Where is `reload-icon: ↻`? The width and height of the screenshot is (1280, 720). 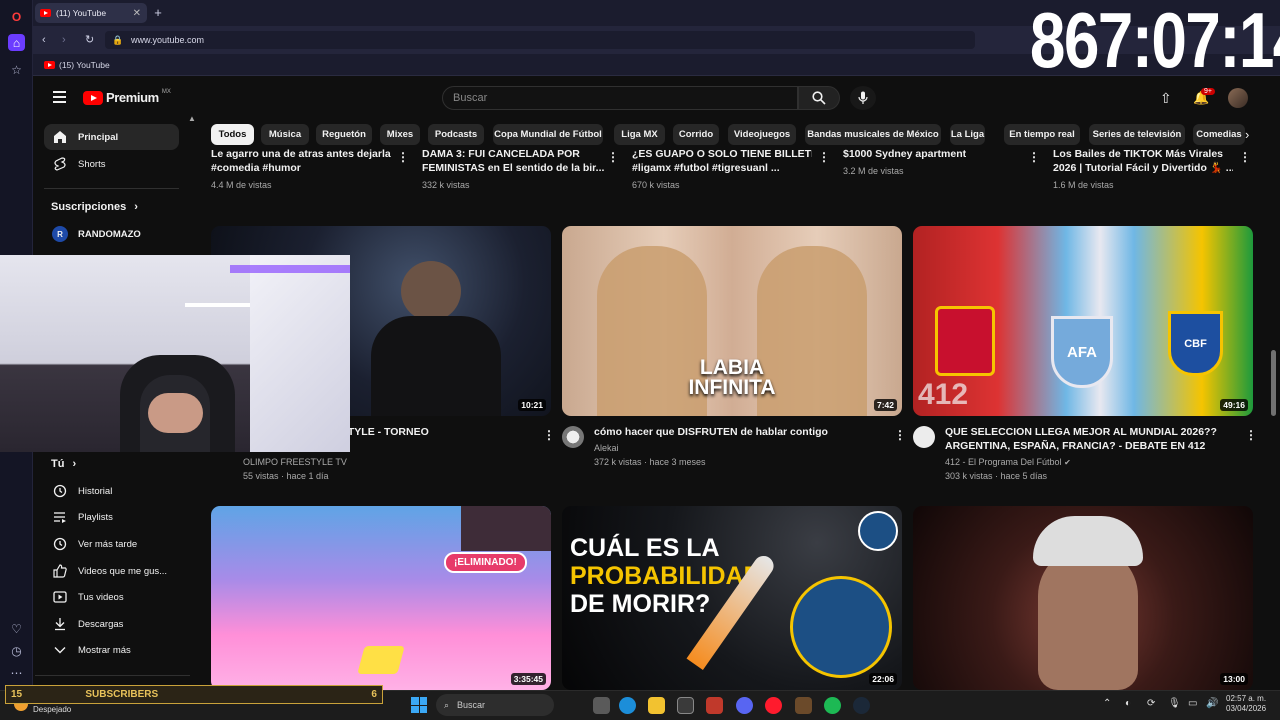
reload-icon: ↻ is located at coordinates (89, 39).